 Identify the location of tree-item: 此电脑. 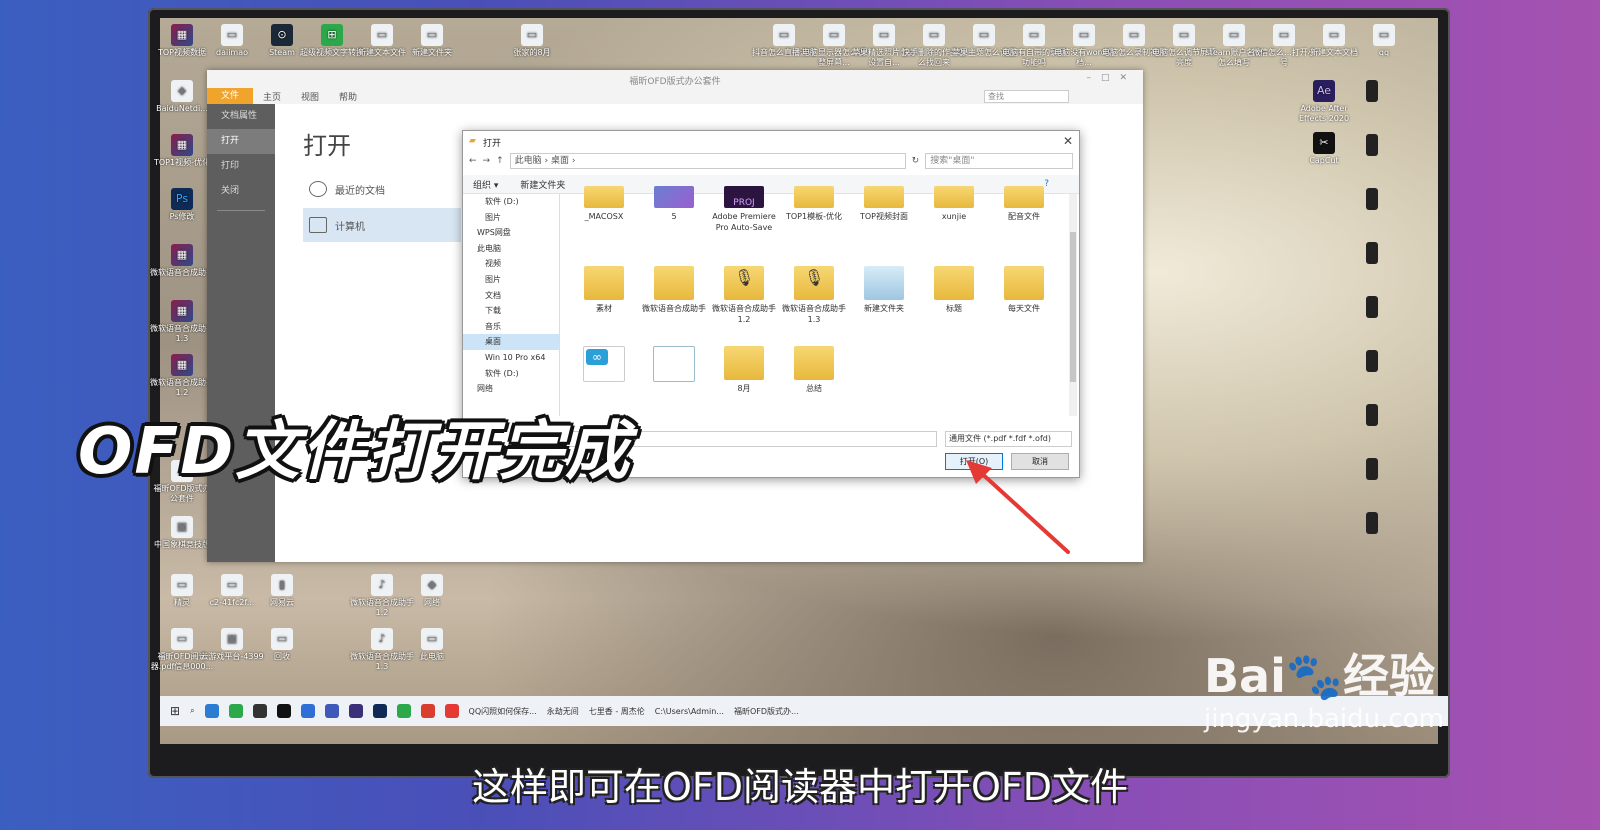
(511, 249).